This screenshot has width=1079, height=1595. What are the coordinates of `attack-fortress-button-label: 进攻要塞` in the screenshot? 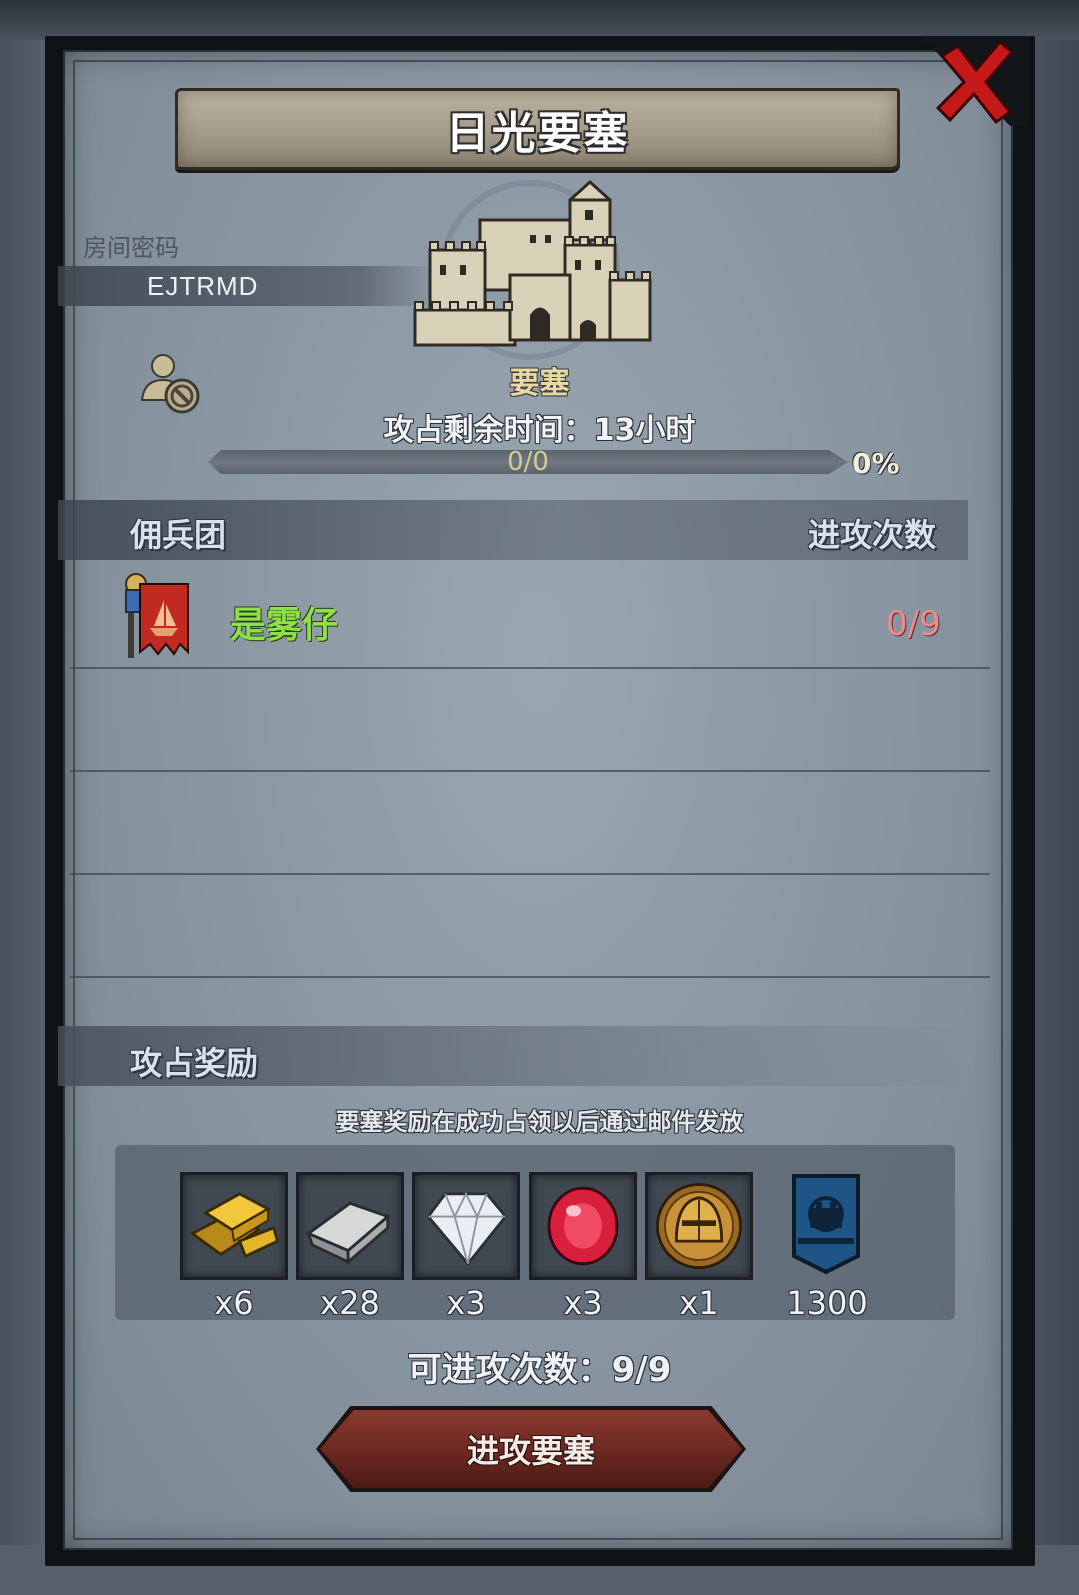 It's located at (530, 1451).